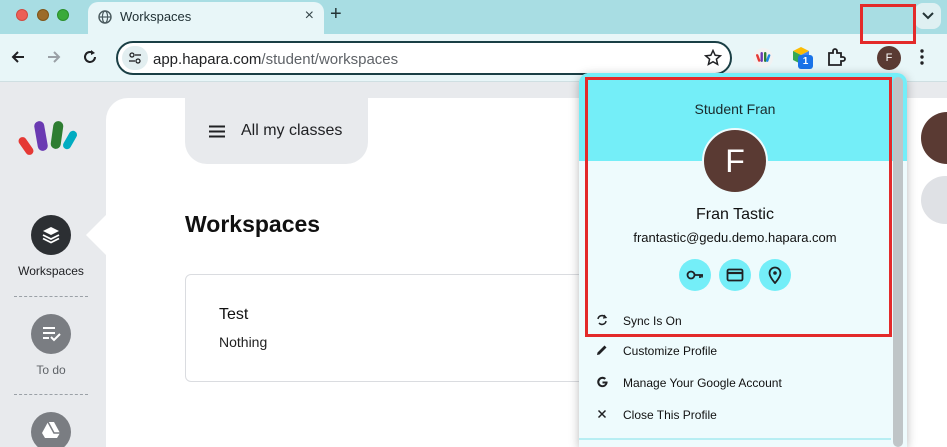 The image size is (947, 447). I want to click on popup-scrollbar, so click(898, 262).